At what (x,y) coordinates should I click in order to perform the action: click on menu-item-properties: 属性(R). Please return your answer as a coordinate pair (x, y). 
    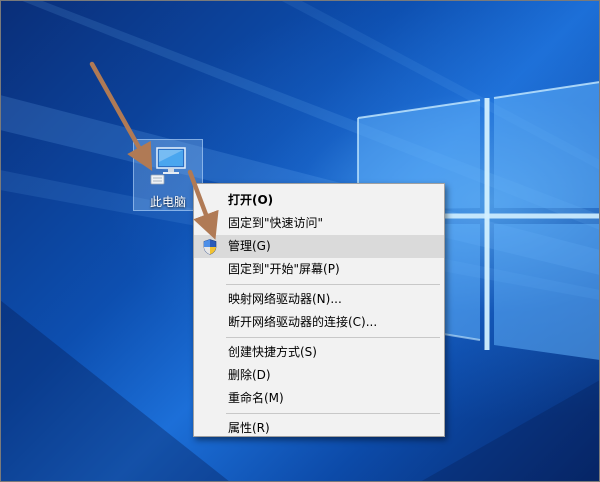
    Looking at the image, I should click on (319, 428).